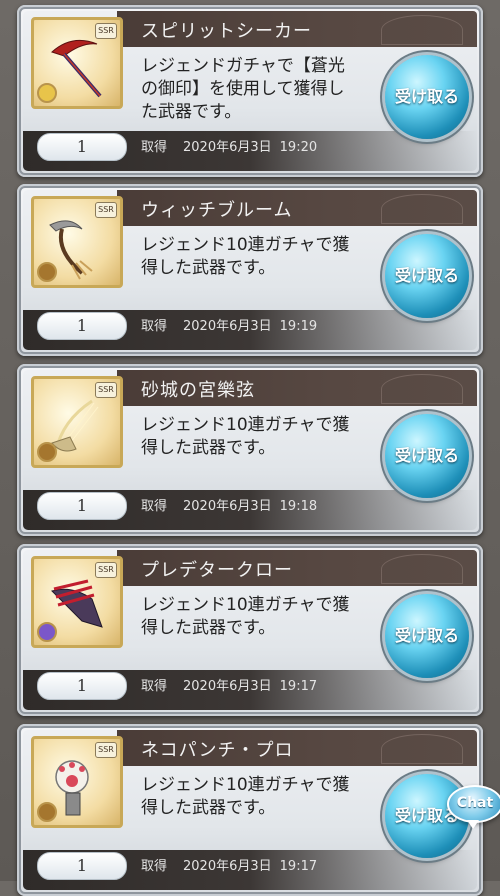 The image size is (500, 896). Describe the element at coordinates (217, 750) in the screenshot. I see `item-name: ネコパンチ・プロ` at that location.